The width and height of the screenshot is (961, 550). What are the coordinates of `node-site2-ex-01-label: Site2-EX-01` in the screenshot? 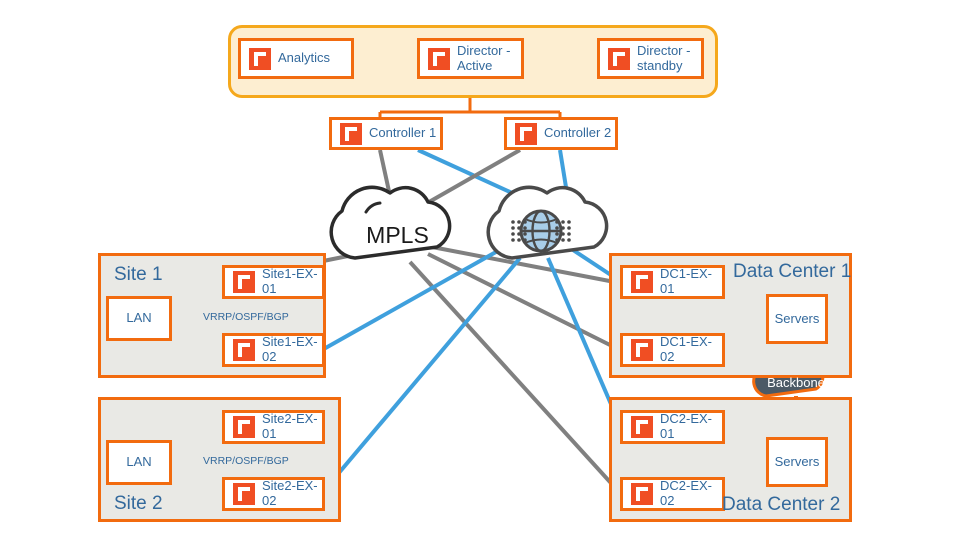 It's located at (290, 426).